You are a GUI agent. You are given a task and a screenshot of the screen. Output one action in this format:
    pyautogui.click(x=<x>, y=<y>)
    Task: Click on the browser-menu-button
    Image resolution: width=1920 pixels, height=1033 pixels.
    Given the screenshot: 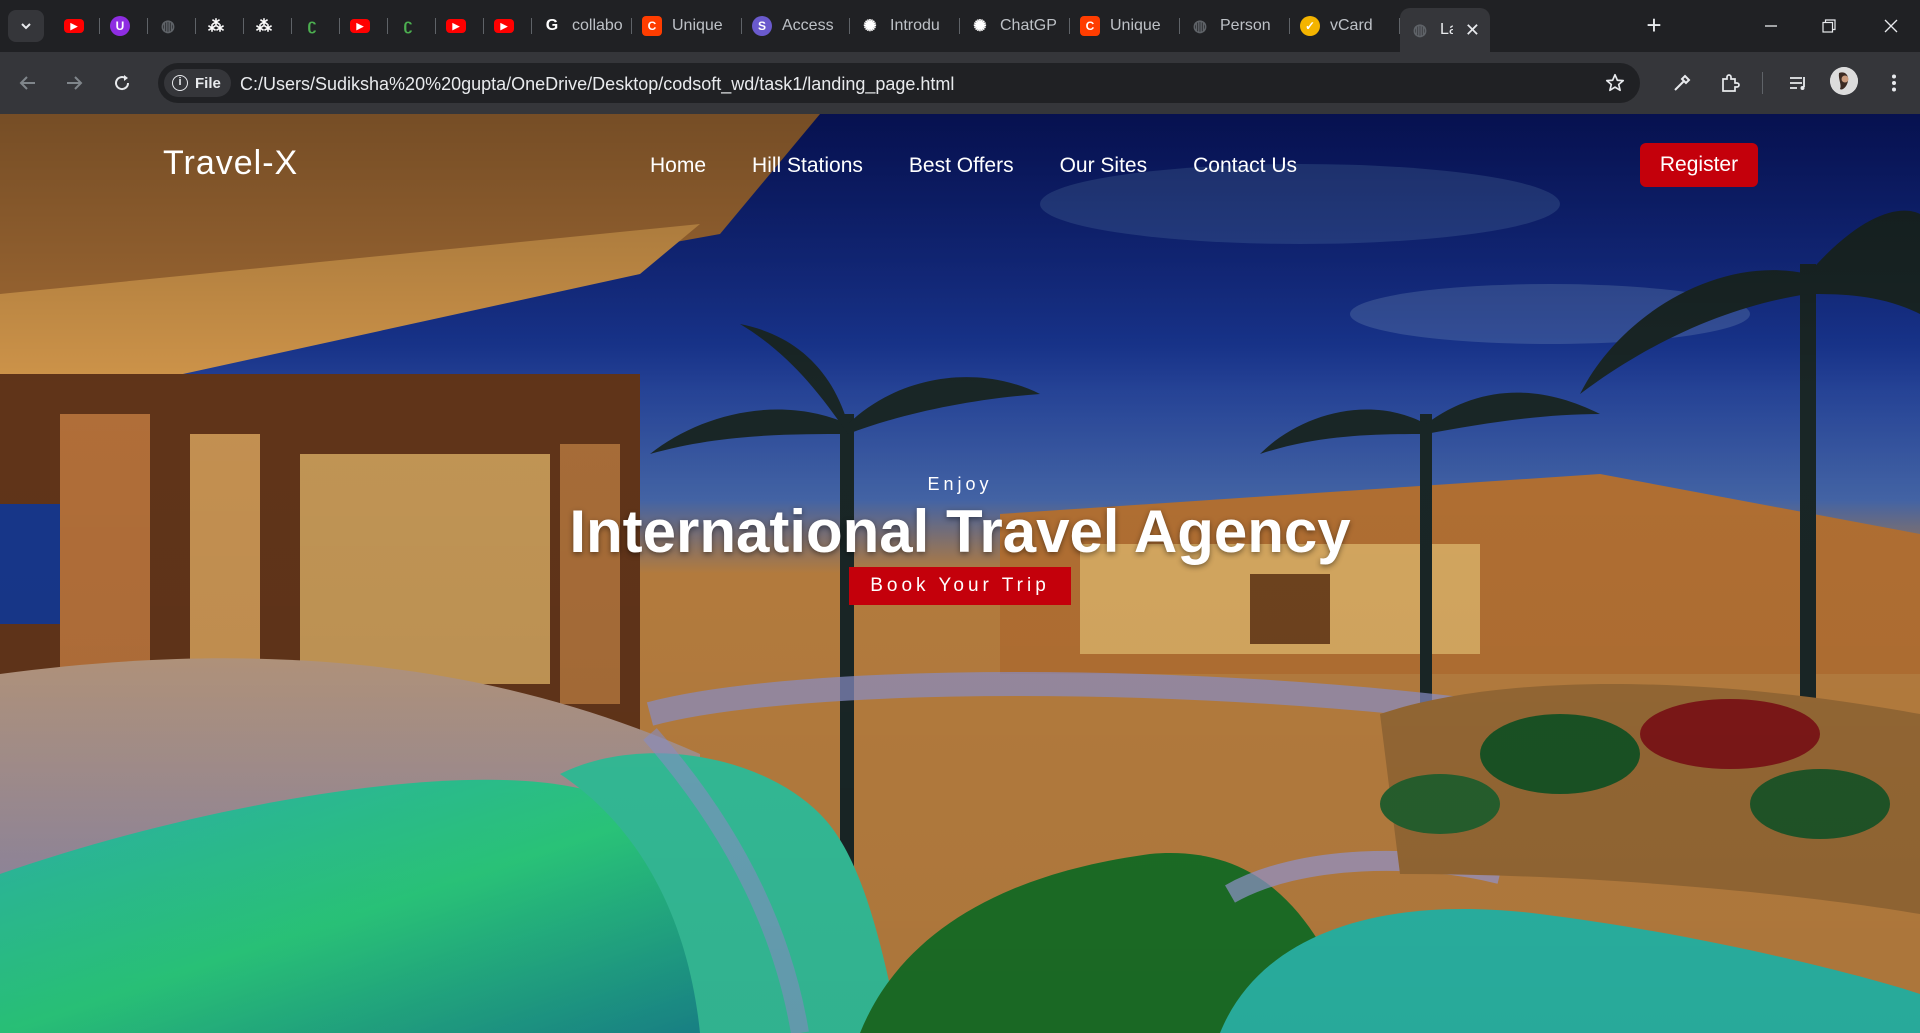 What is the action you would take?
    pyautogui.click(x=1894, y=83)
    